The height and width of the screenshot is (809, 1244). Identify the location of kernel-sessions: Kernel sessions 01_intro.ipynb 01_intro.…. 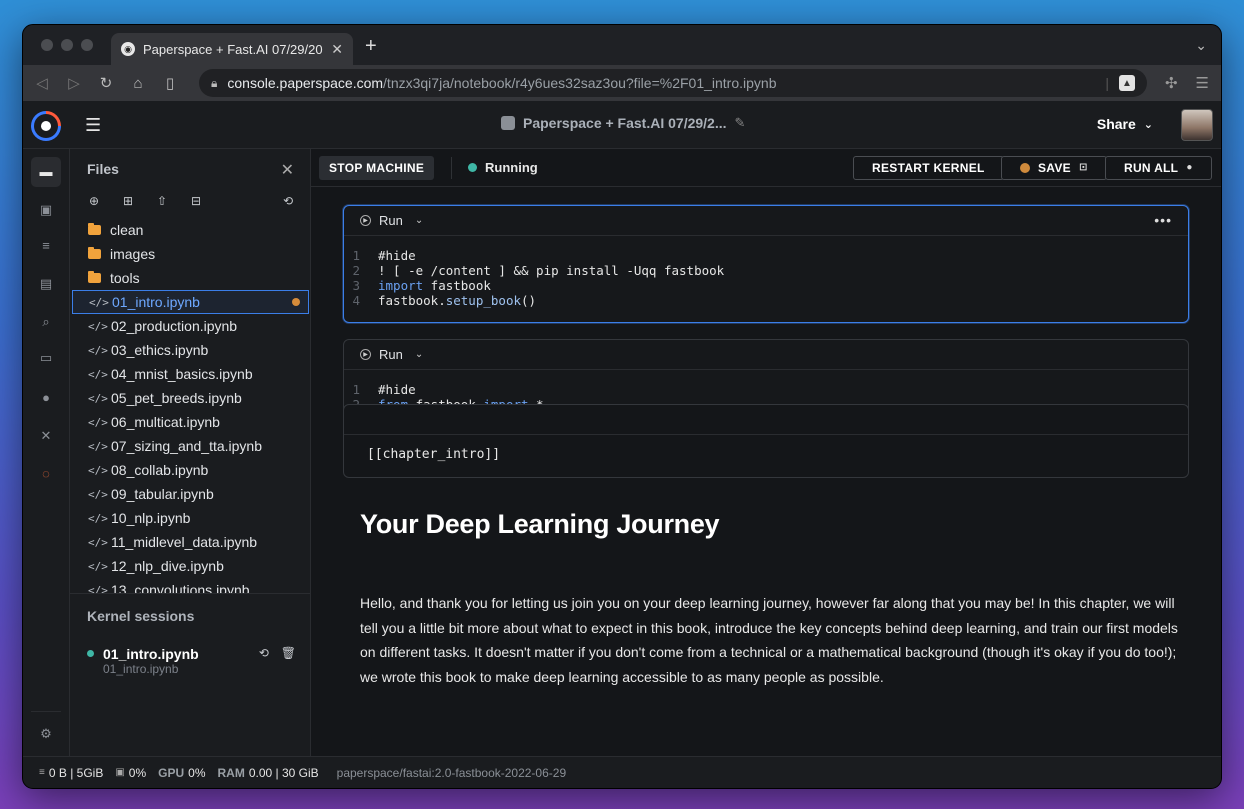
(190, 634).